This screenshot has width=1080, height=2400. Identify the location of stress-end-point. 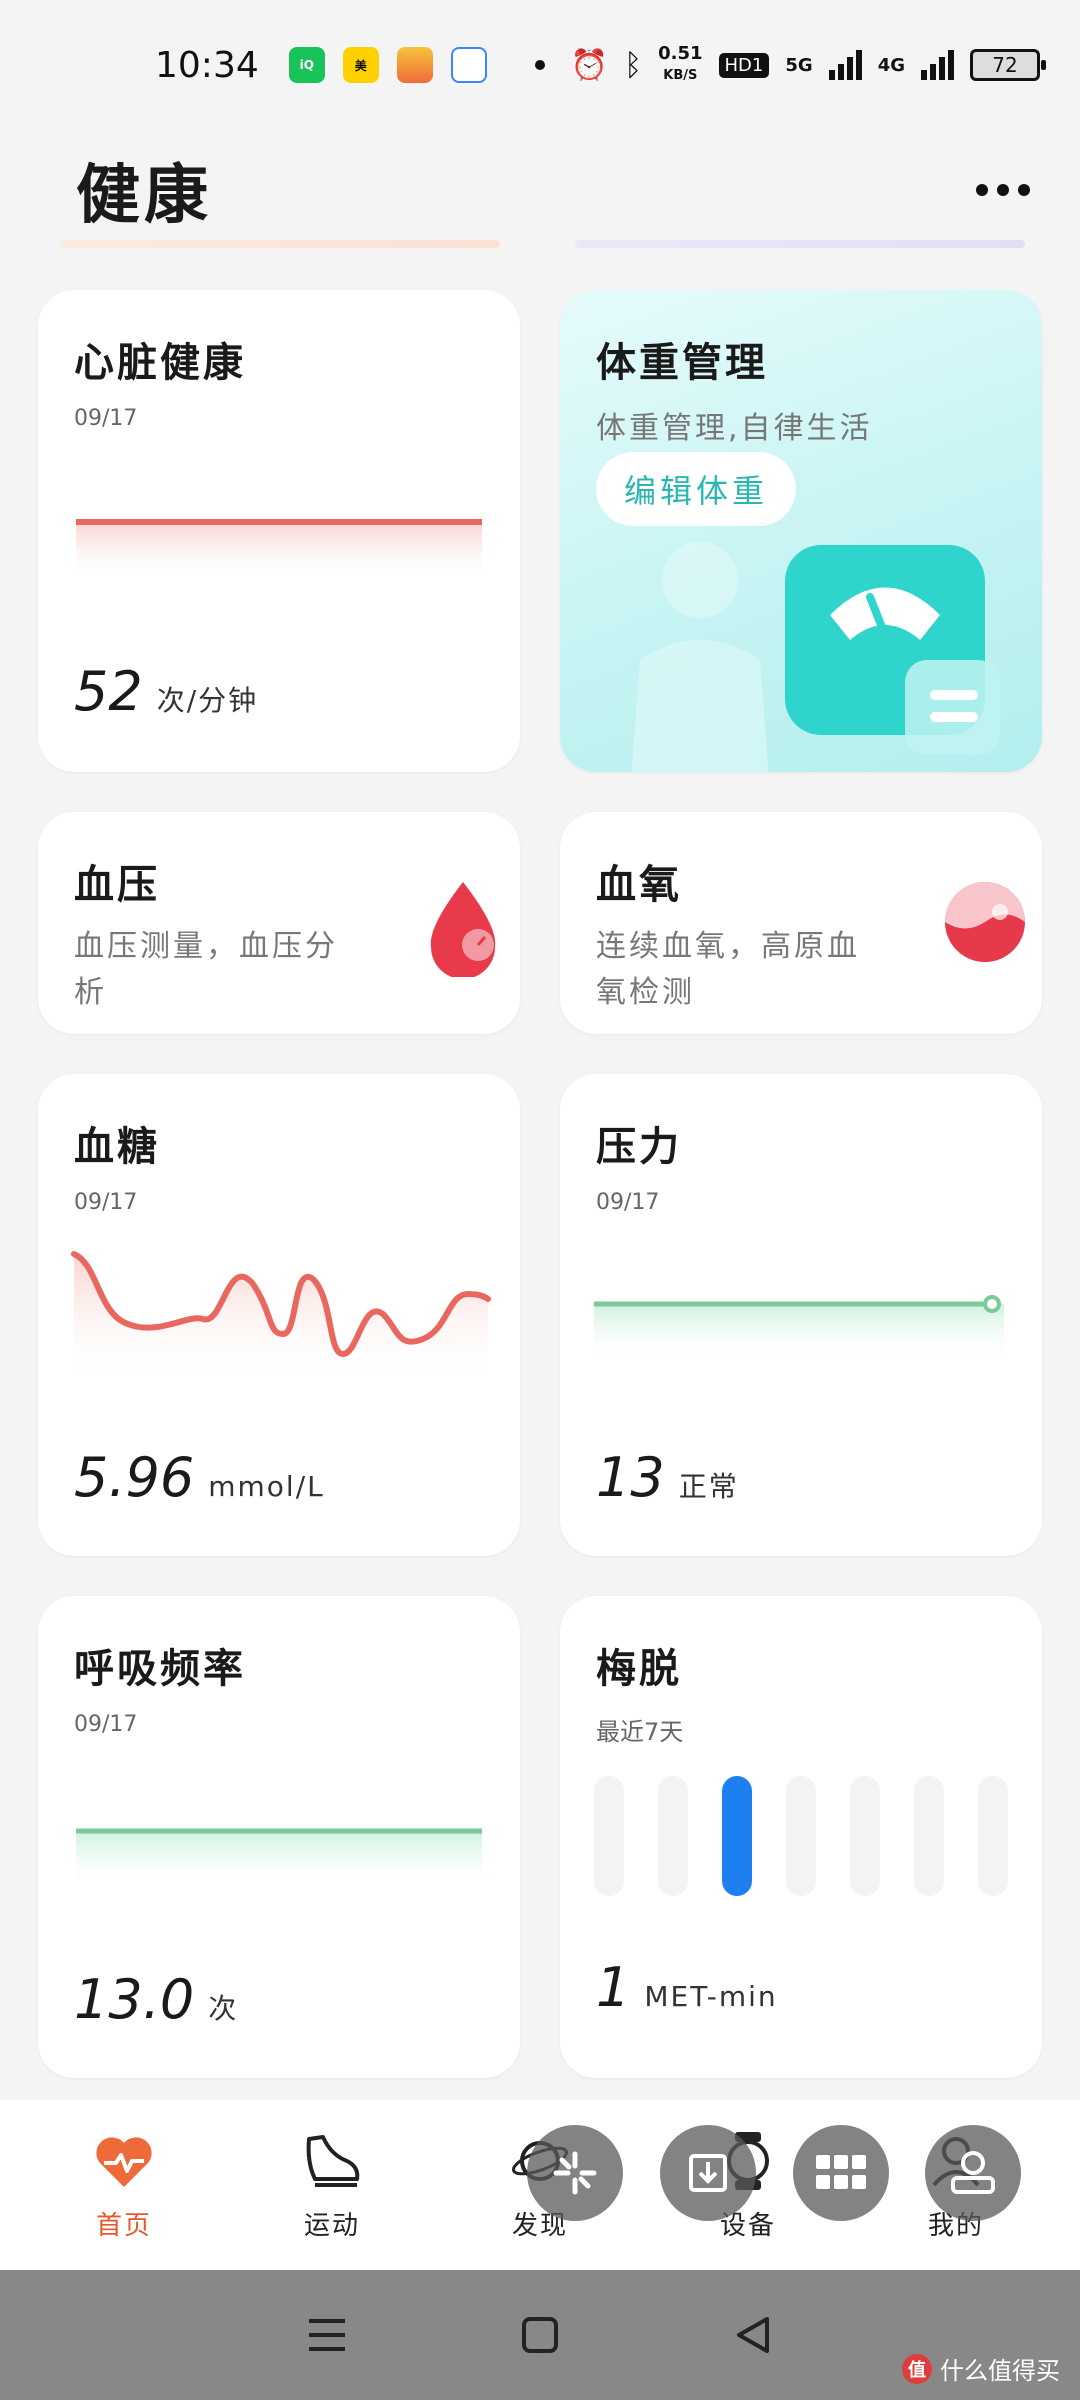
(992, 1304).